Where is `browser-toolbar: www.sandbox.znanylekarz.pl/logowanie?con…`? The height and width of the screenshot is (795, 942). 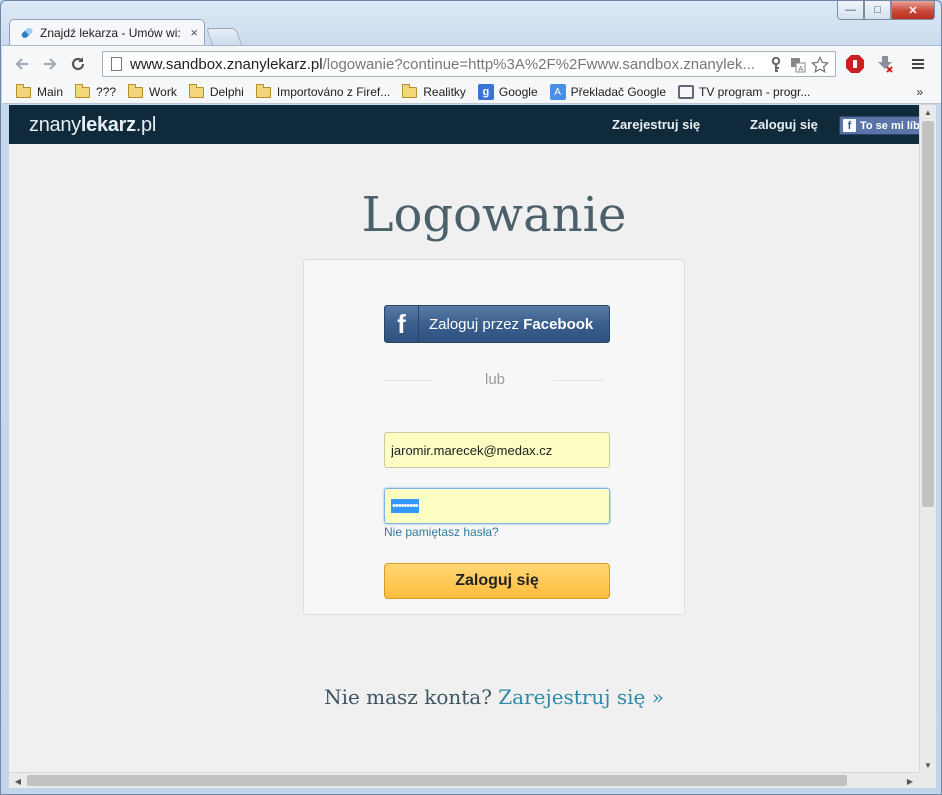 browser-toolbar: www.sandbox.znanylekarz.pl/logowanie?con… is located at coordinates (471, 63).